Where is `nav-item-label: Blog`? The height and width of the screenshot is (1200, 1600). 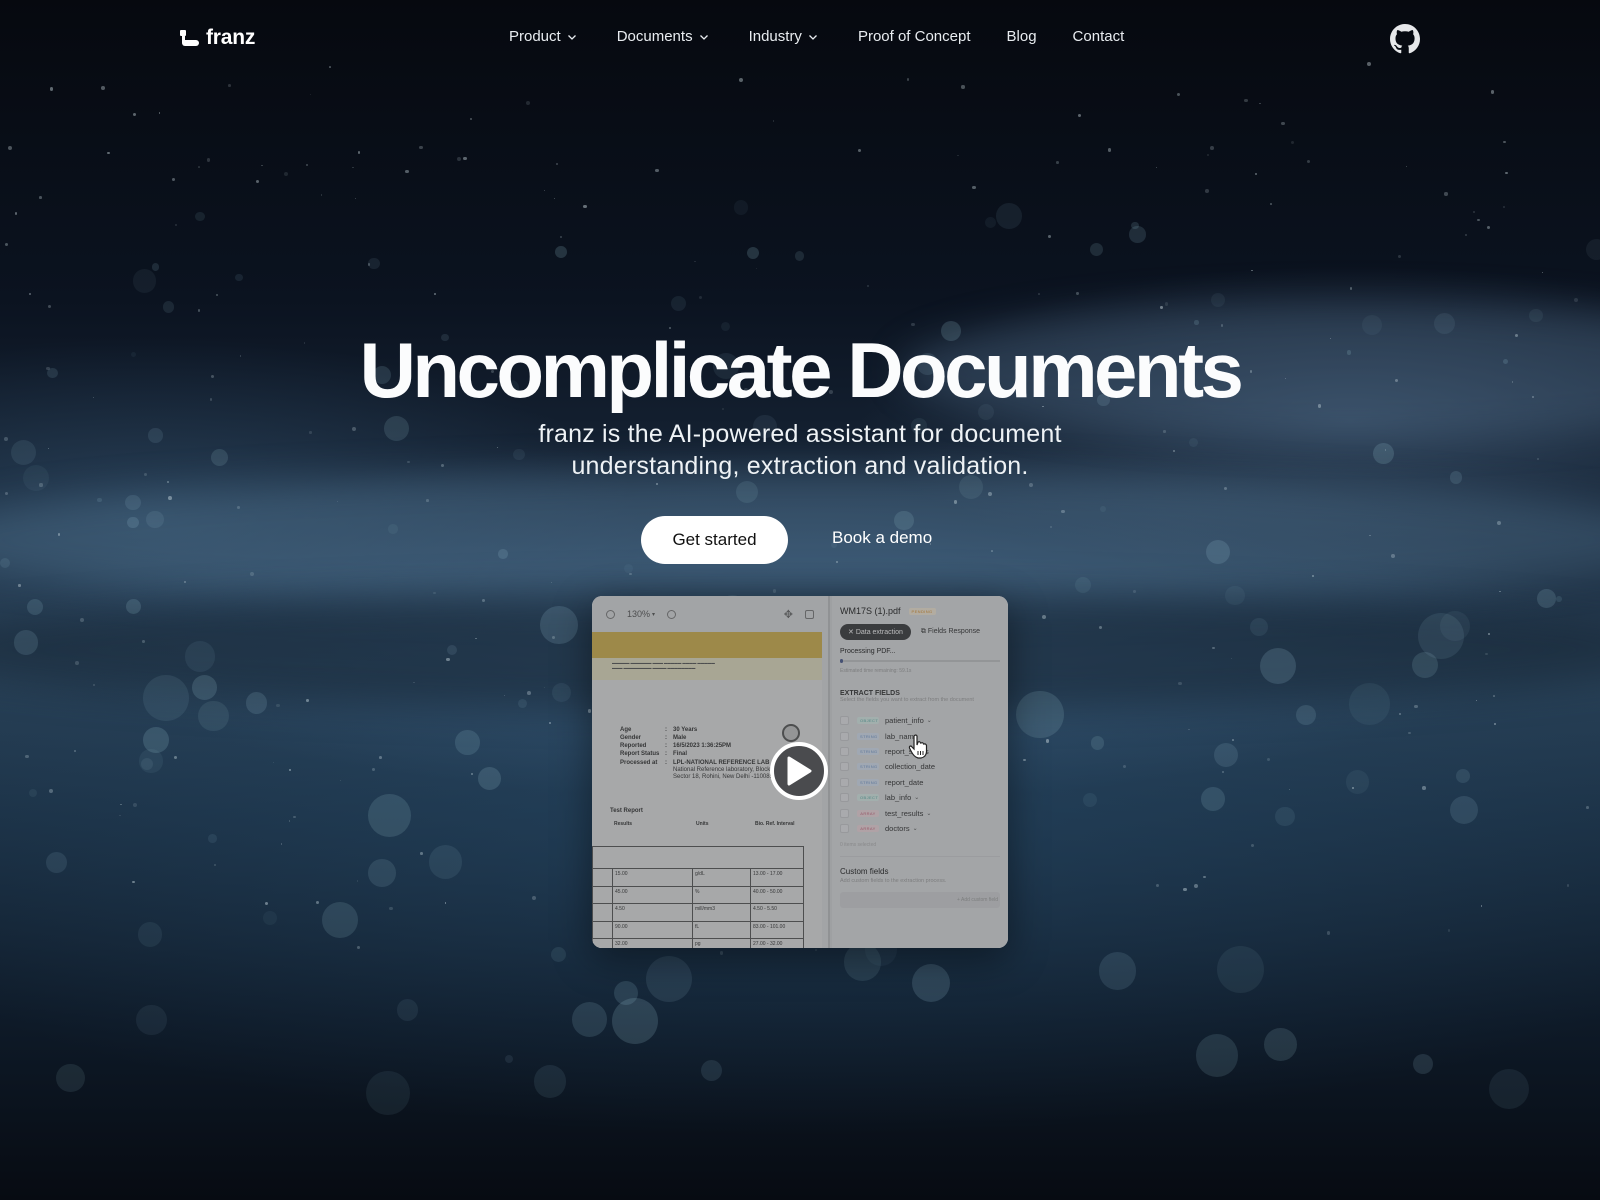 nav-item-label: Blog is located at coordinates (1021, 36).